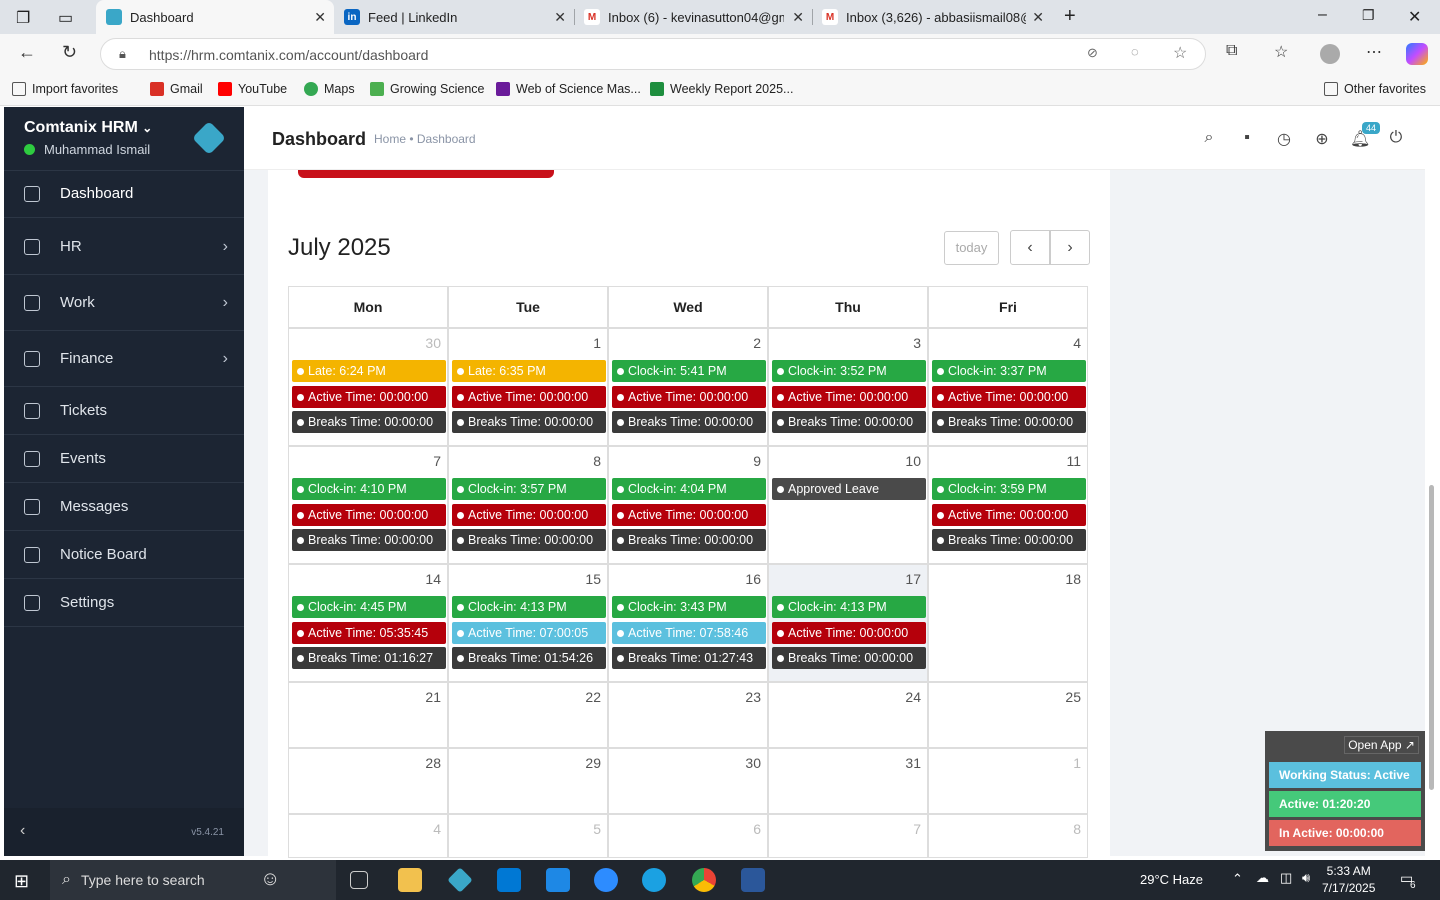 This screenshot has width=1440, height=900. Describe the element at coordinates (410, 880) in the screenshot. I see `file-explorer-icon` at that location.